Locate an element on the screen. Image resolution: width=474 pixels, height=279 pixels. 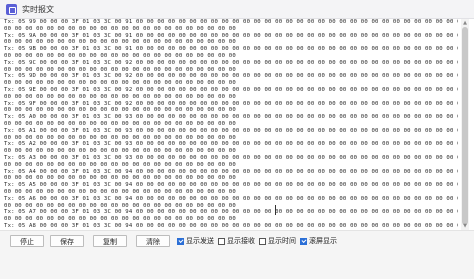
scroll-down-icon: ▼ is located at coordinates (465, 226).